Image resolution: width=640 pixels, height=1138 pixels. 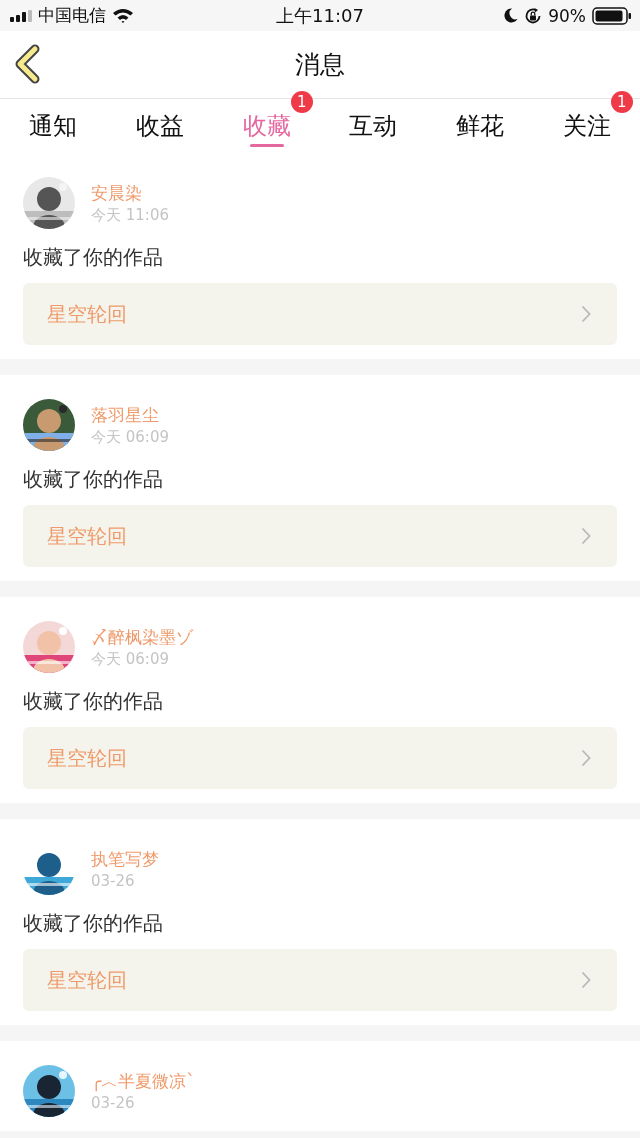 I want to click on battery-percent: 90%, so click(x=567, y=15).